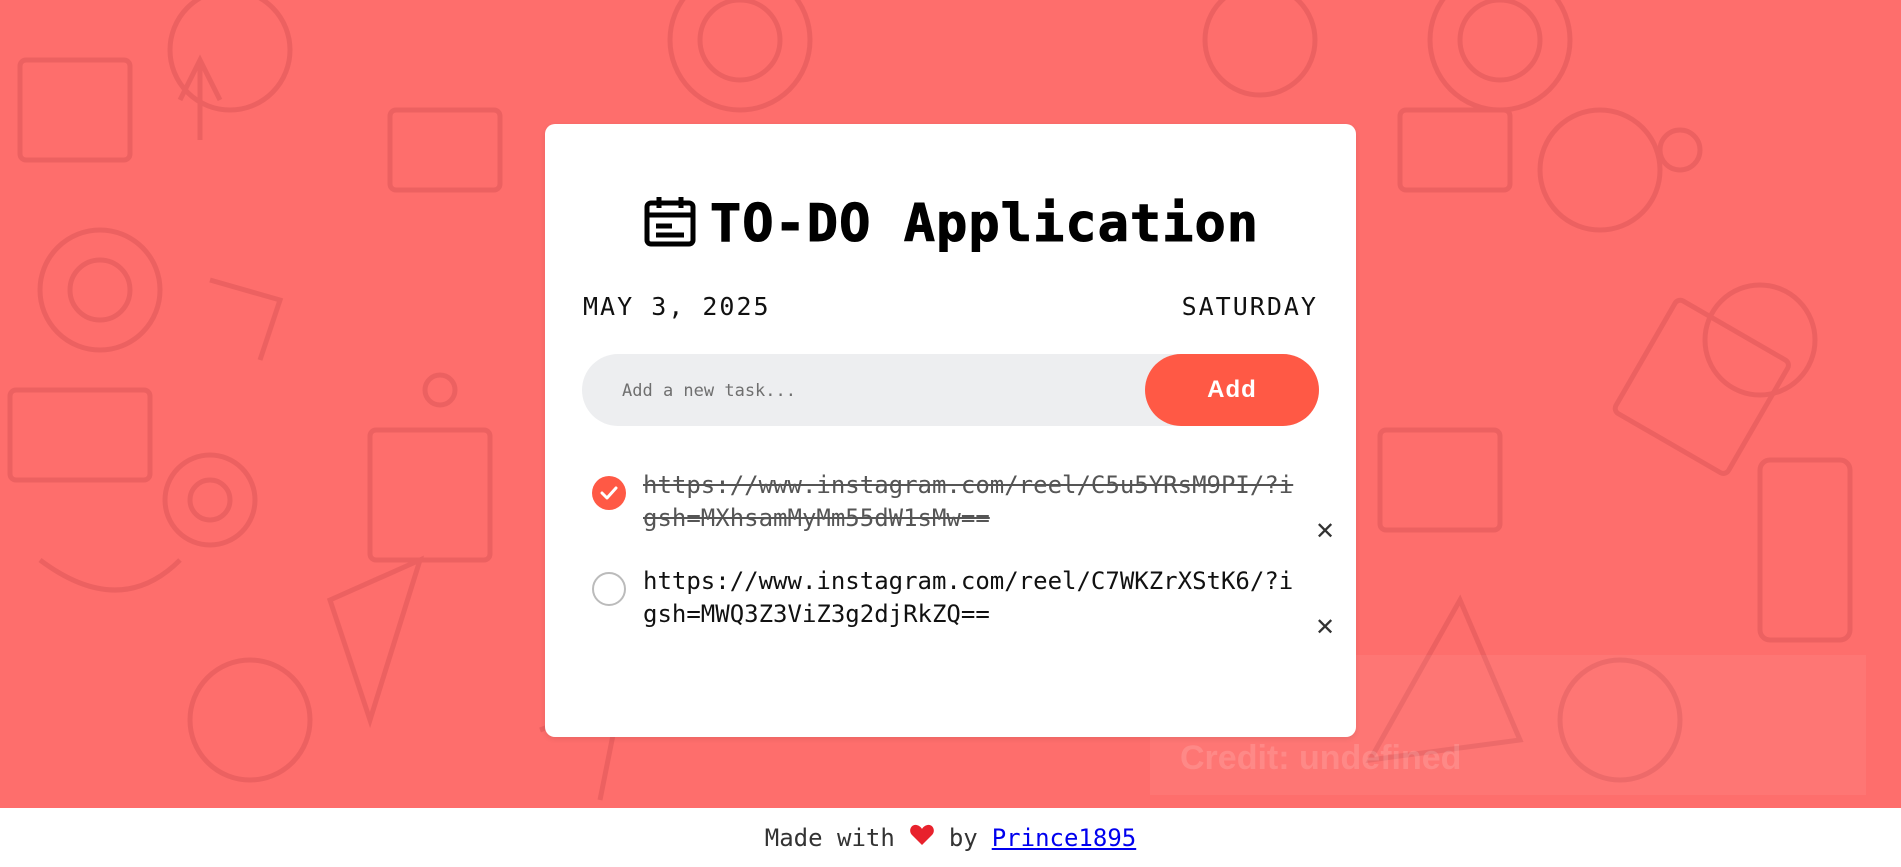 The width and height of the screenshot is (1901, 867). What do you see at coordinates (1064, 838) in the screenshot?
I see `author-link: Prince1895` at bounding box center [1064, 838].